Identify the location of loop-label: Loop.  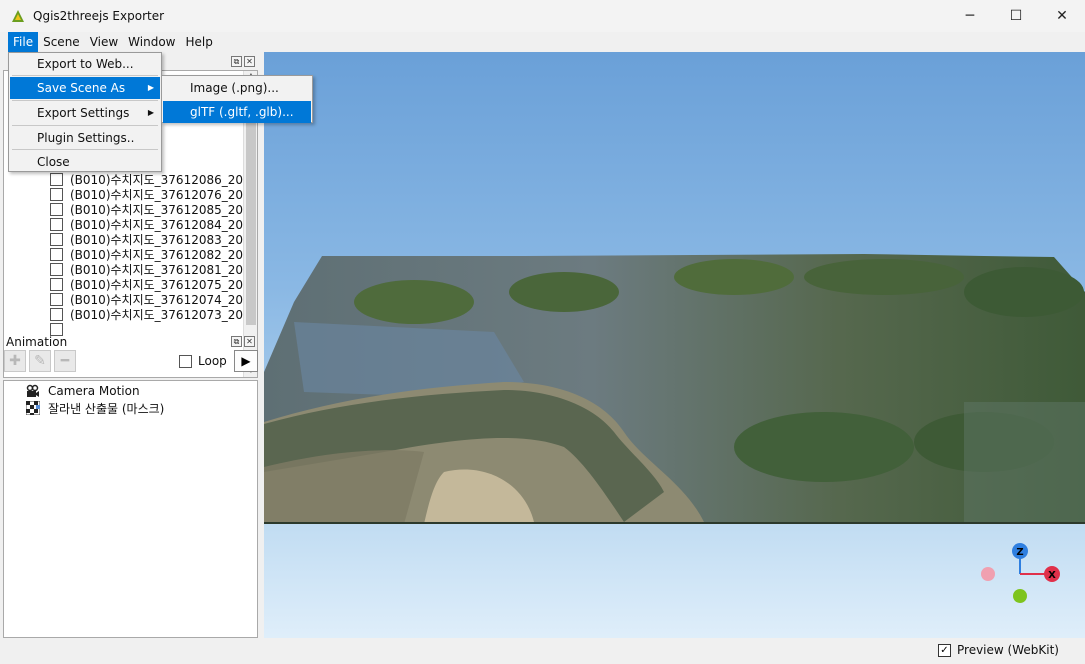
(212, 361).